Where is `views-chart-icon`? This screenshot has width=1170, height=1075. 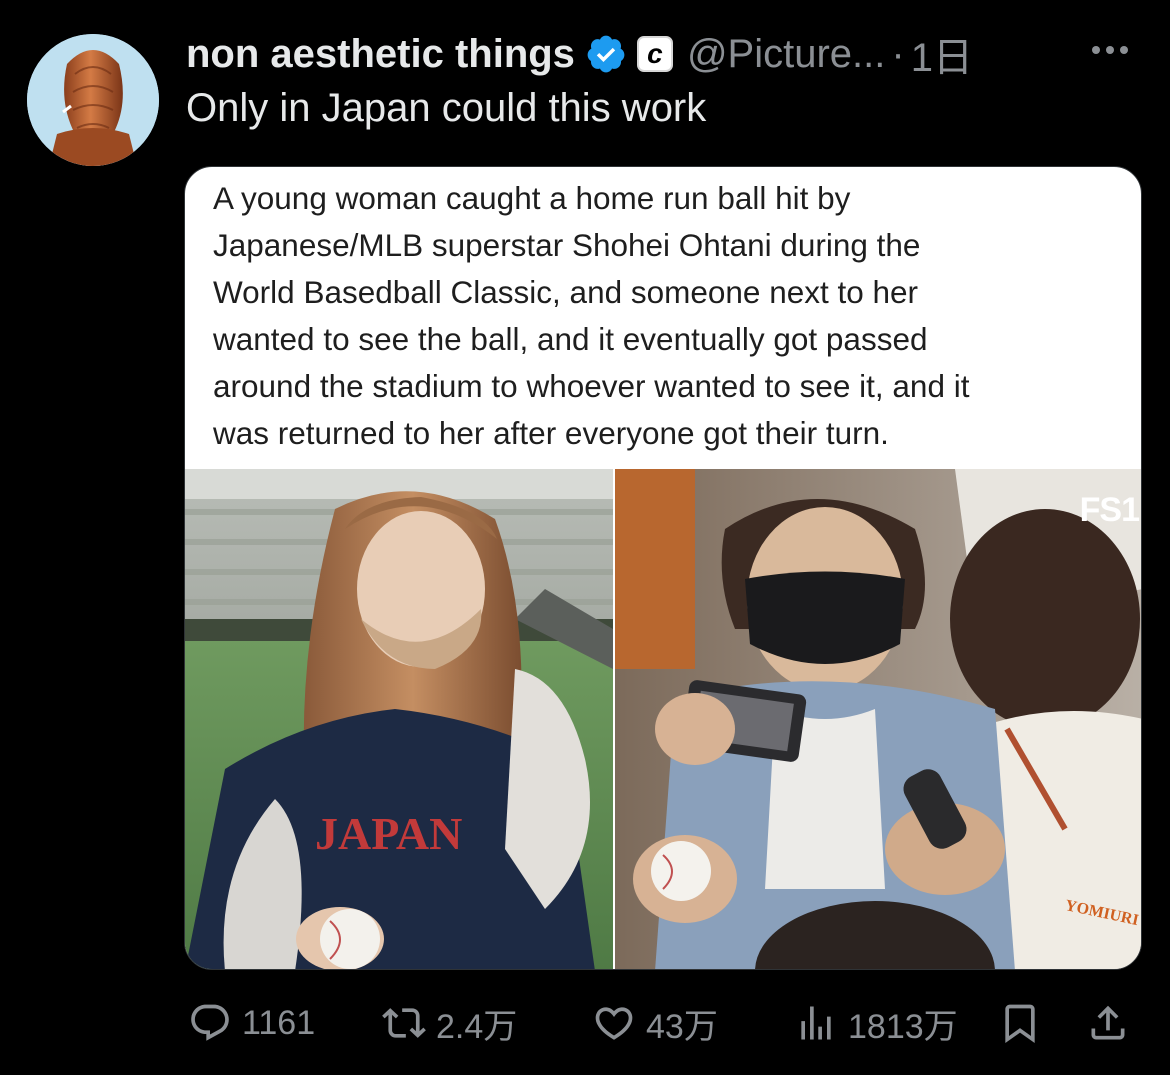
views-chart-icon is located at coordinates (816, 1023).